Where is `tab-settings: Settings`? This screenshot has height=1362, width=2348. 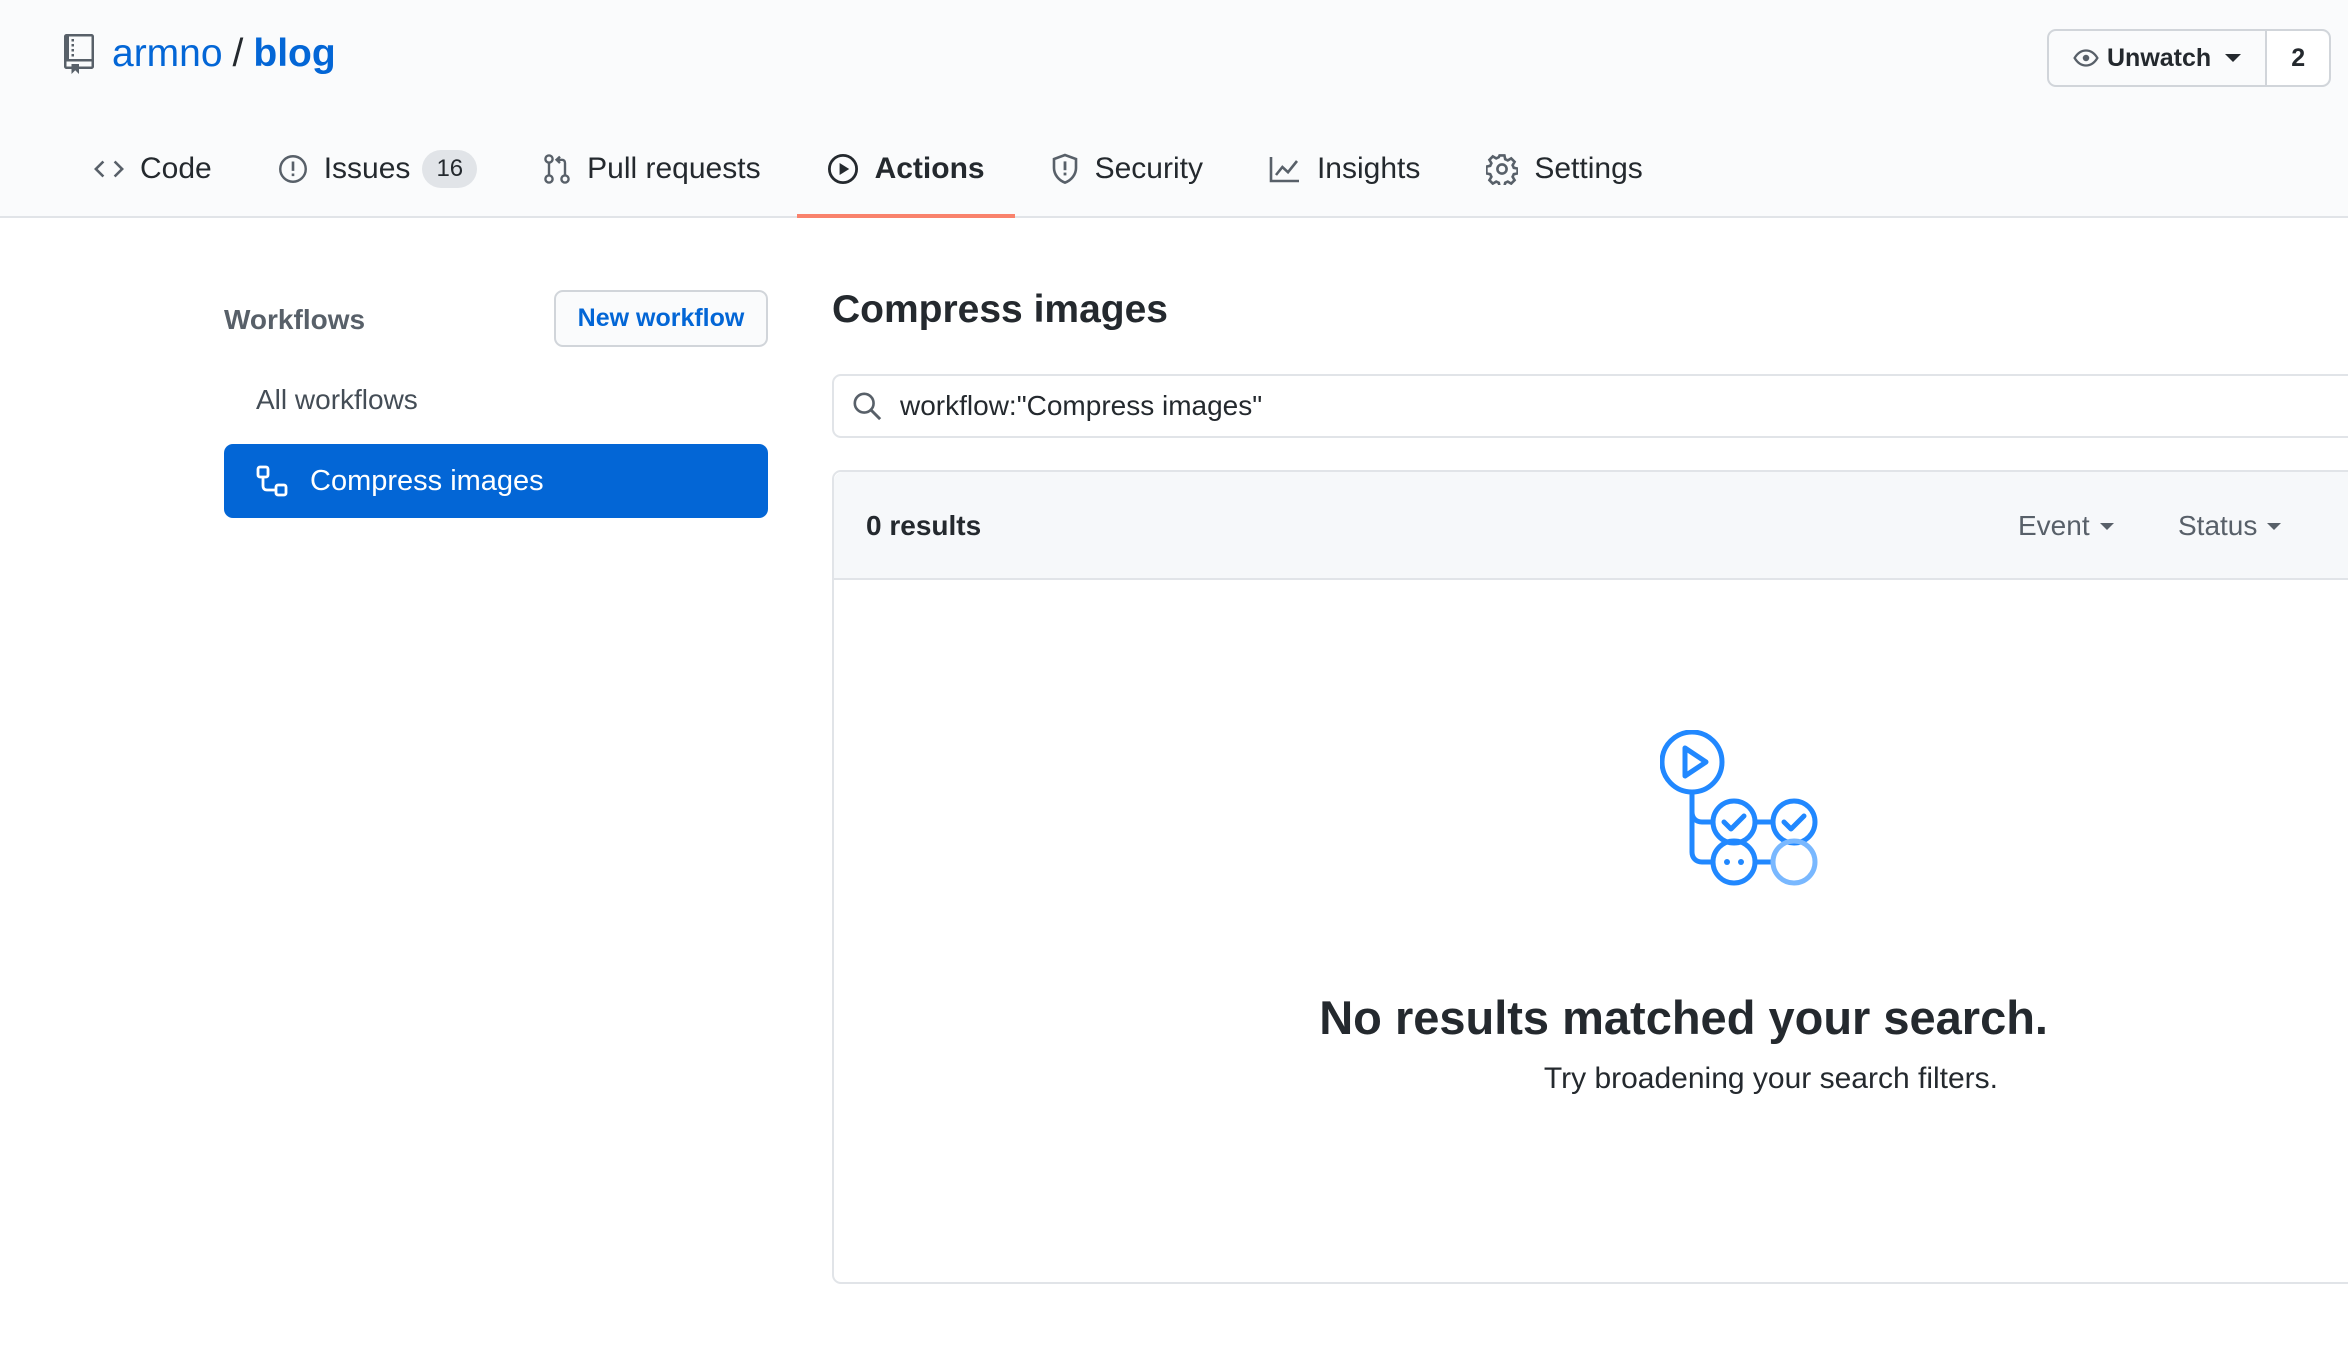 tab-settings: Settings is located at coordinates (1564, 169).